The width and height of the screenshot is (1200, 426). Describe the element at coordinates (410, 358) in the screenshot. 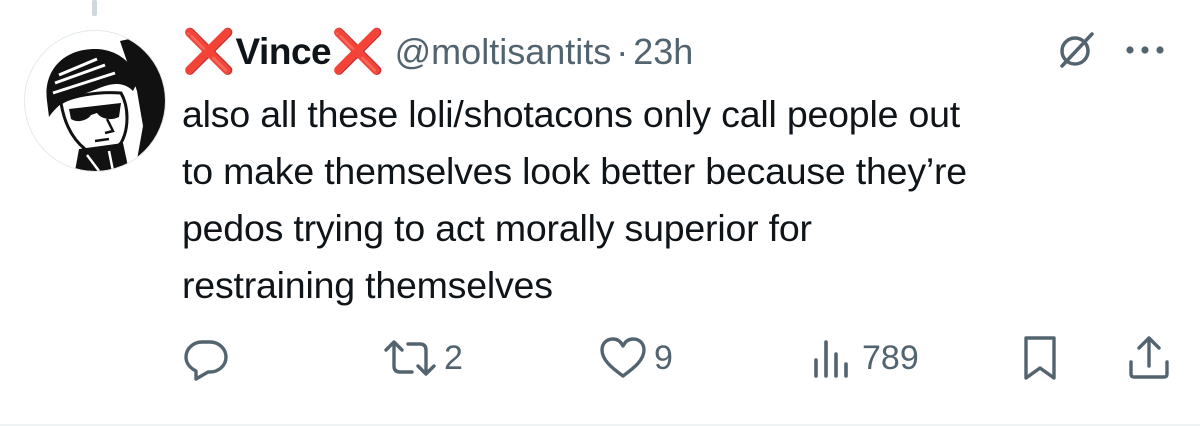

I see `retweet-icon` at that location.